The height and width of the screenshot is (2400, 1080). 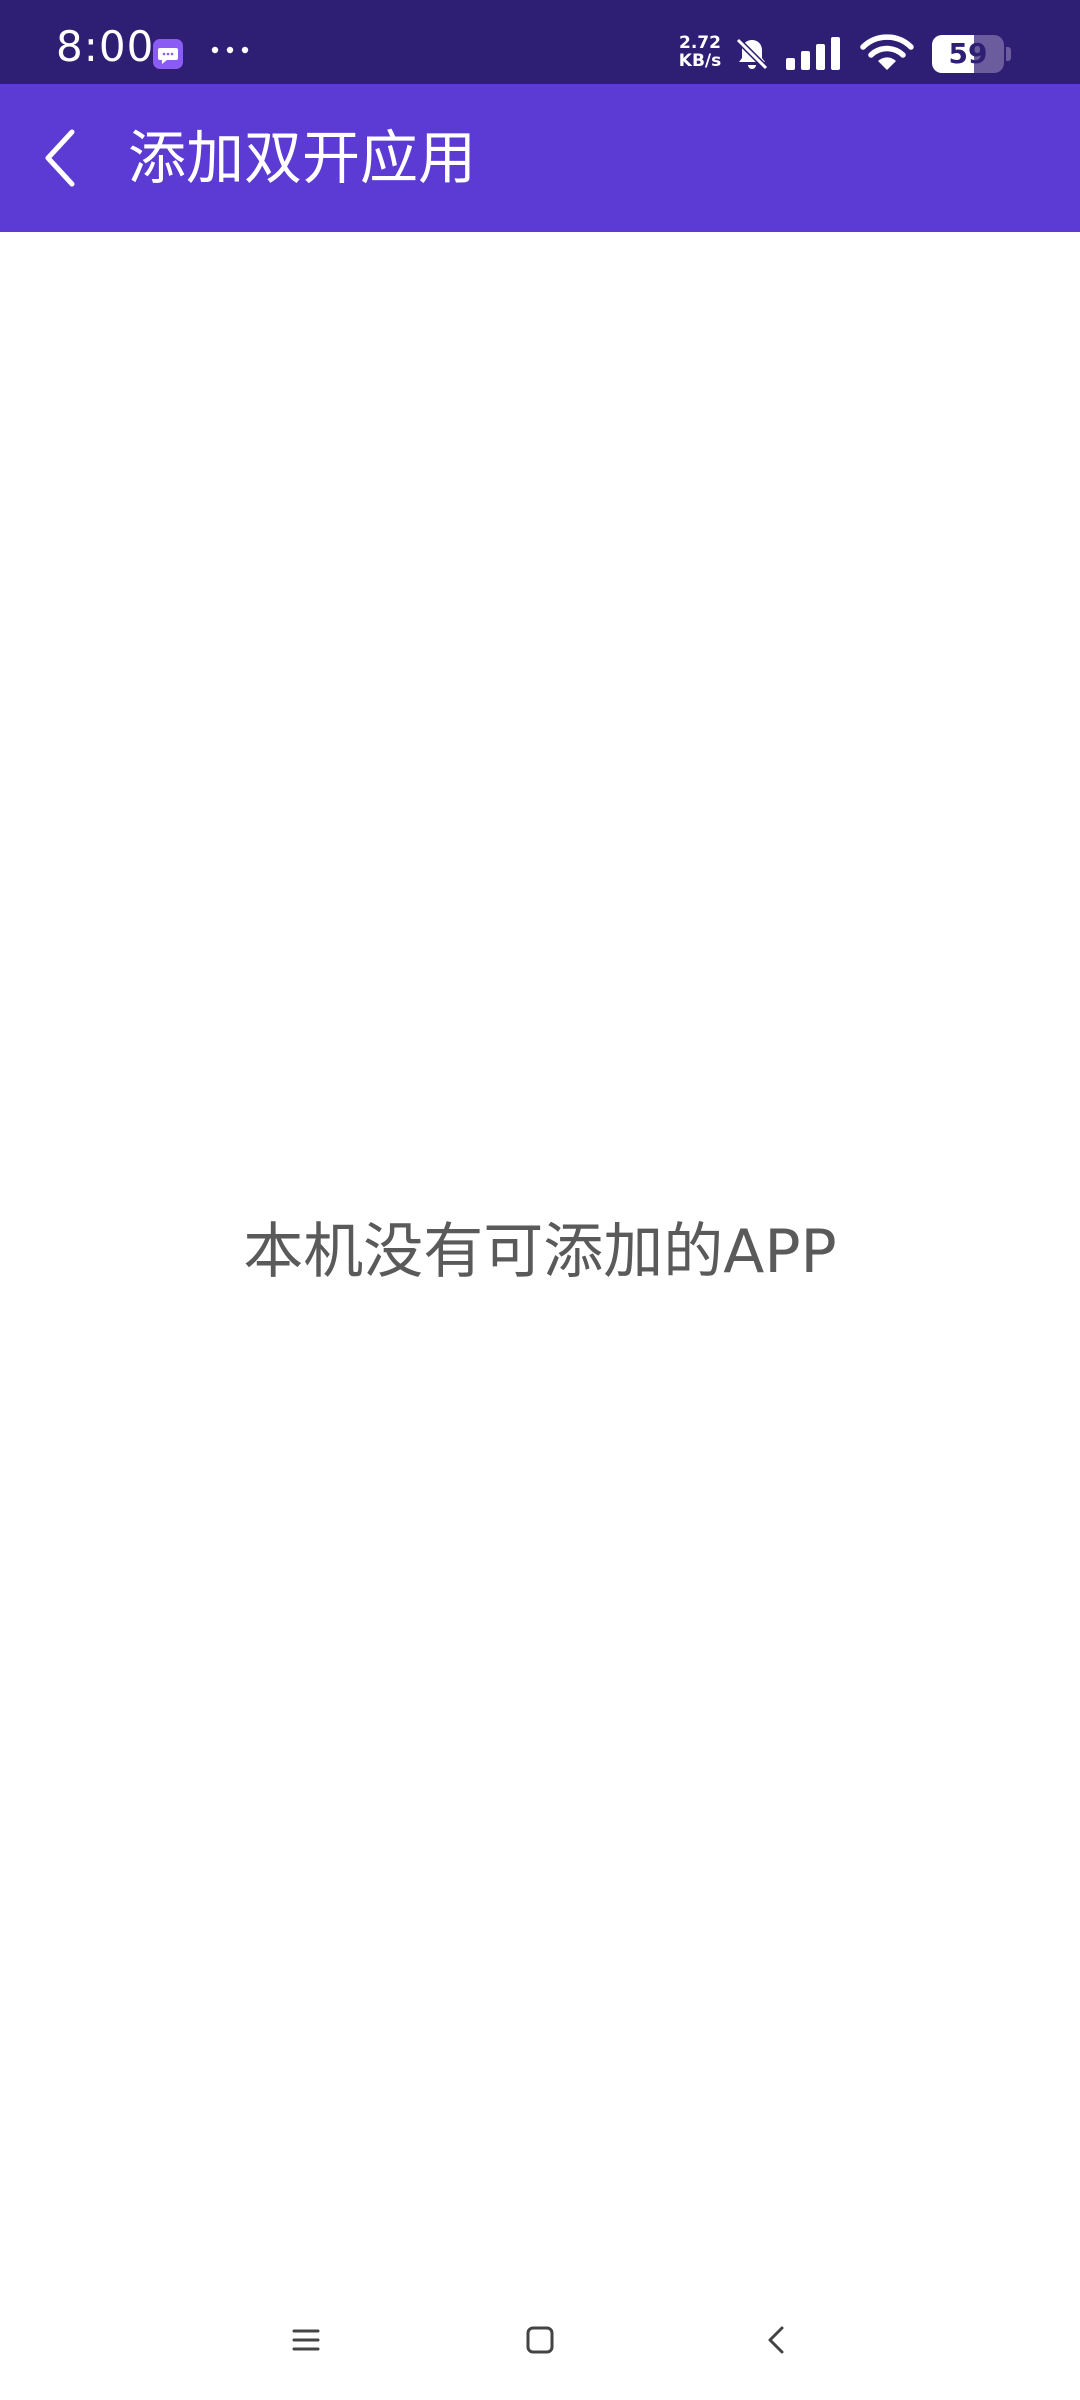 I want to click on home-square-icon, so click(x=540, y=2340).